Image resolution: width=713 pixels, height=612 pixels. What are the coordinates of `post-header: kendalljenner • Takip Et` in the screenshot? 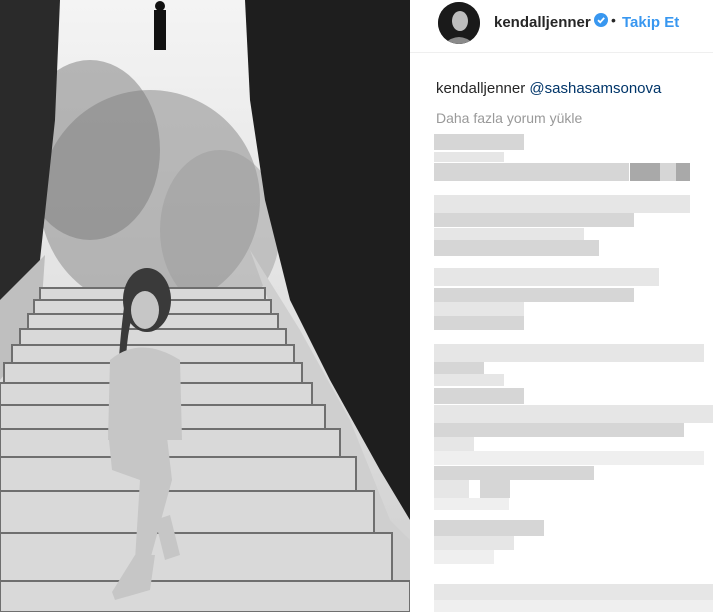 It's located at (561, 26).